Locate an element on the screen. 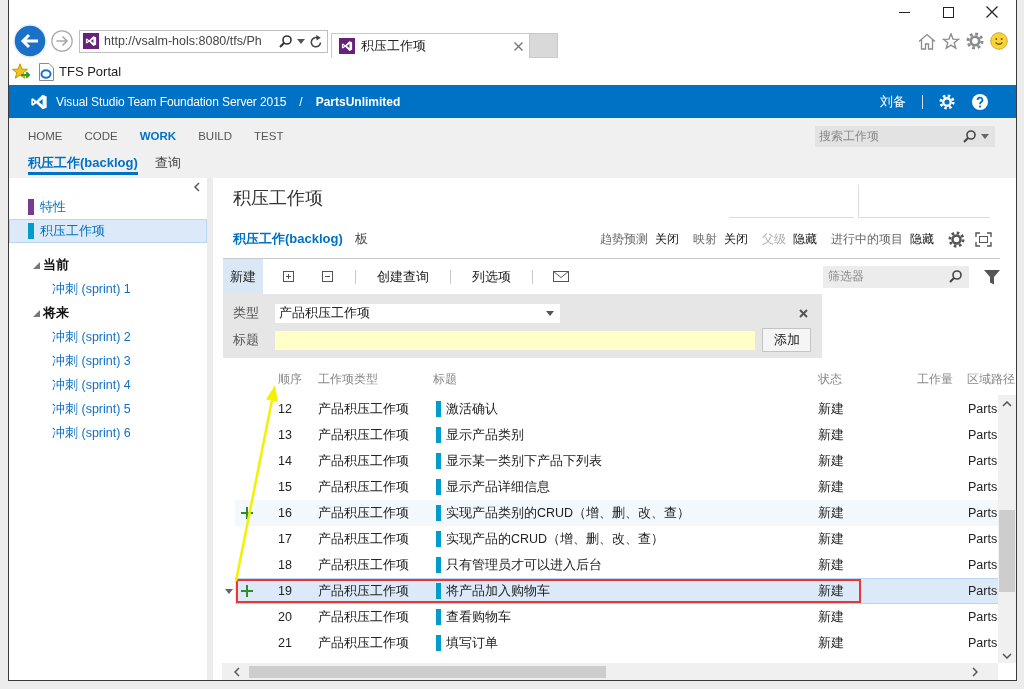 Image resolution: width=1024 pixels, height=689 pixels. table-cell: 查看购物车 is located at coordinates (478, 617).